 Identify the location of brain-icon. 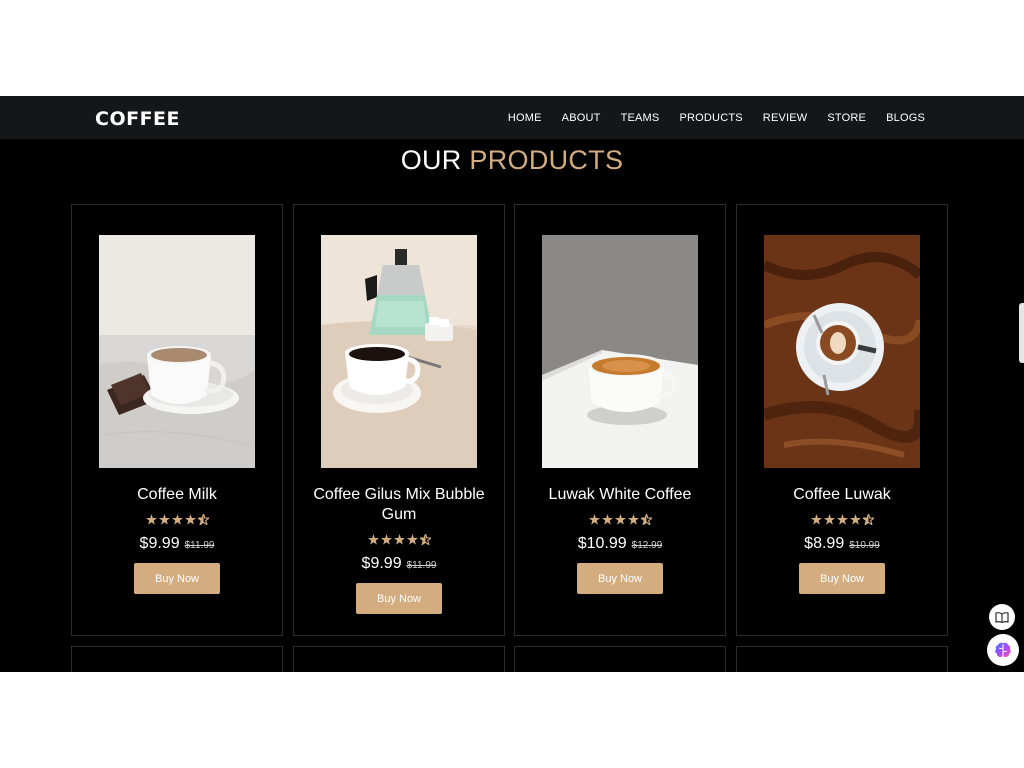
(1003, 649).